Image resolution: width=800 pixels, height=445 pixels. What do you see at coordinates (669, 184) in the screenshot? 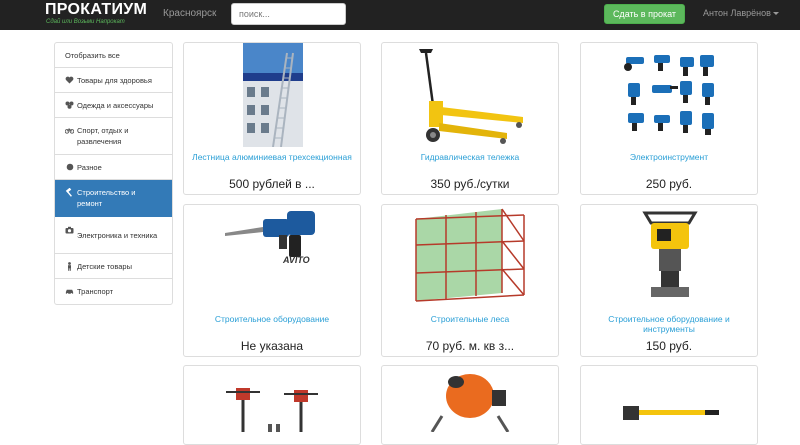
I see `product-price: 250 руб.` at bounding box center [669, 184].